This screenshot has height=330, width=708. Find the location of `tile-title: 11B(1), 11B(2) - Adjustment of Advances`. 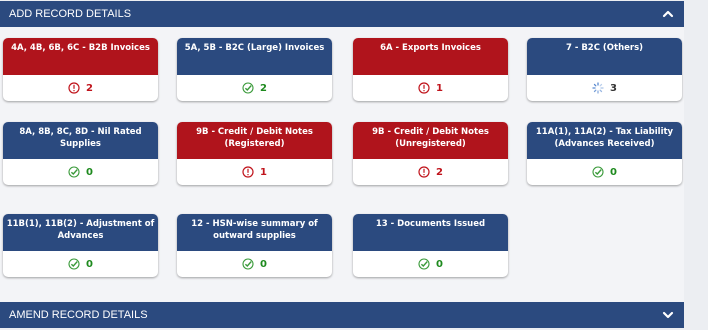

tile-title: 11B(1), 11B(2) - Adjustment of Advances is located at coordinates (80, 232).